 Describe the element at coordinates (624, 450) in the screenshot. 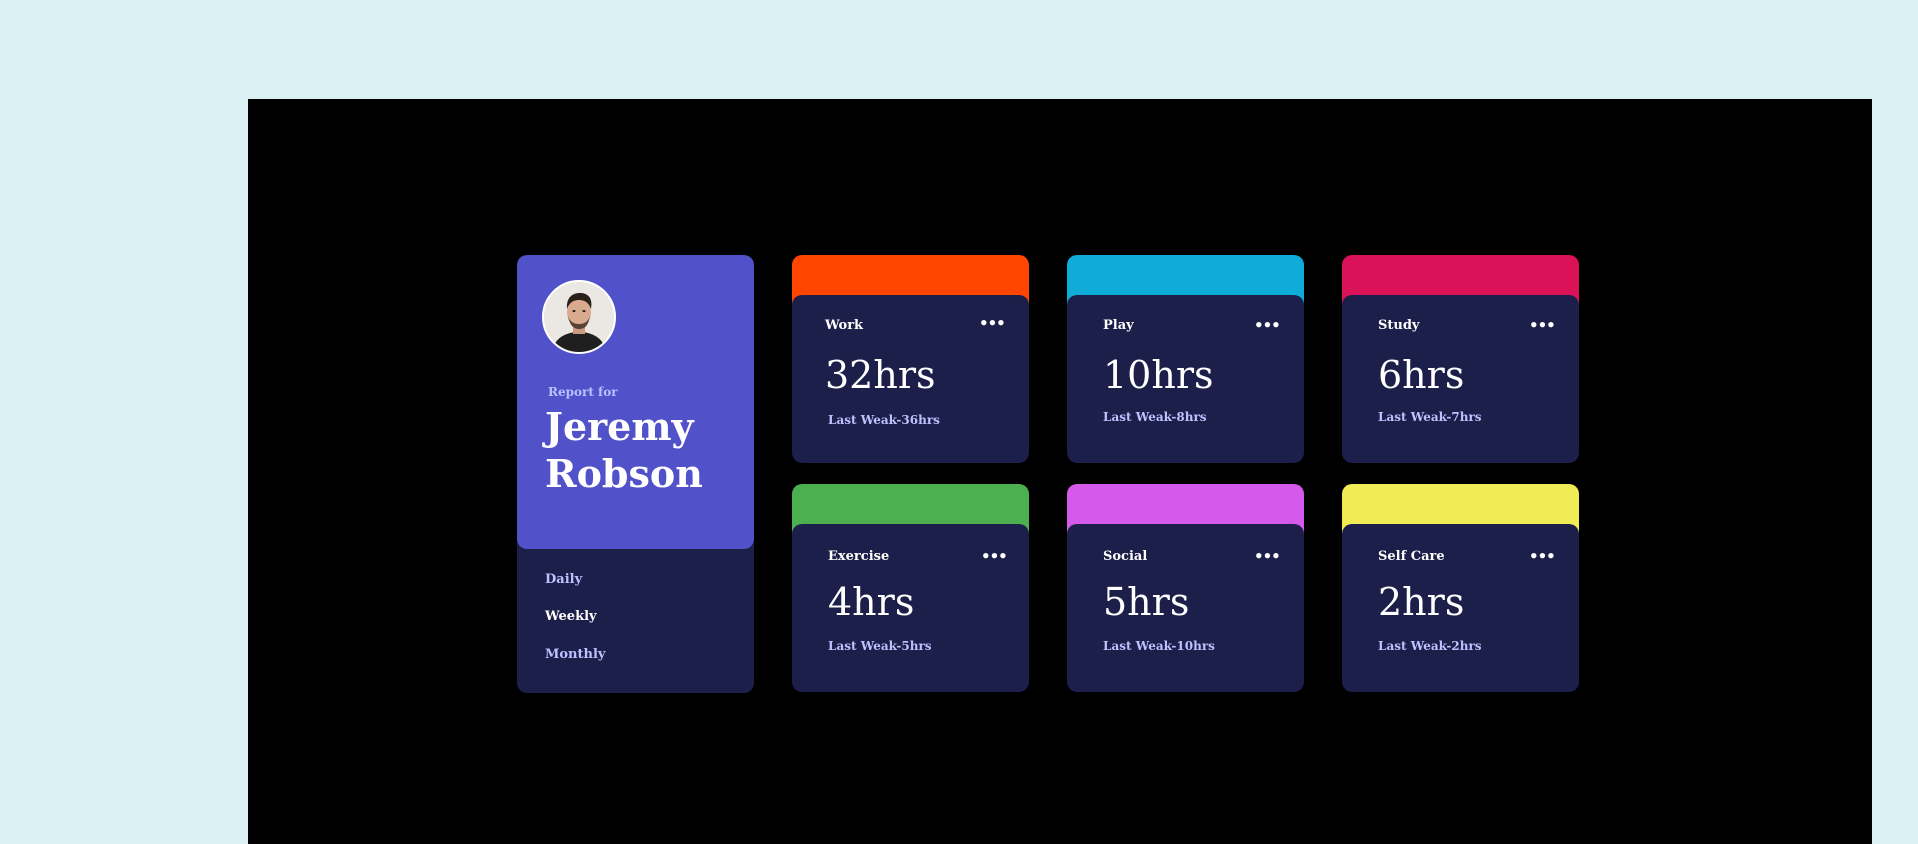

I see `user-name: Jeremy Robson` at that location.